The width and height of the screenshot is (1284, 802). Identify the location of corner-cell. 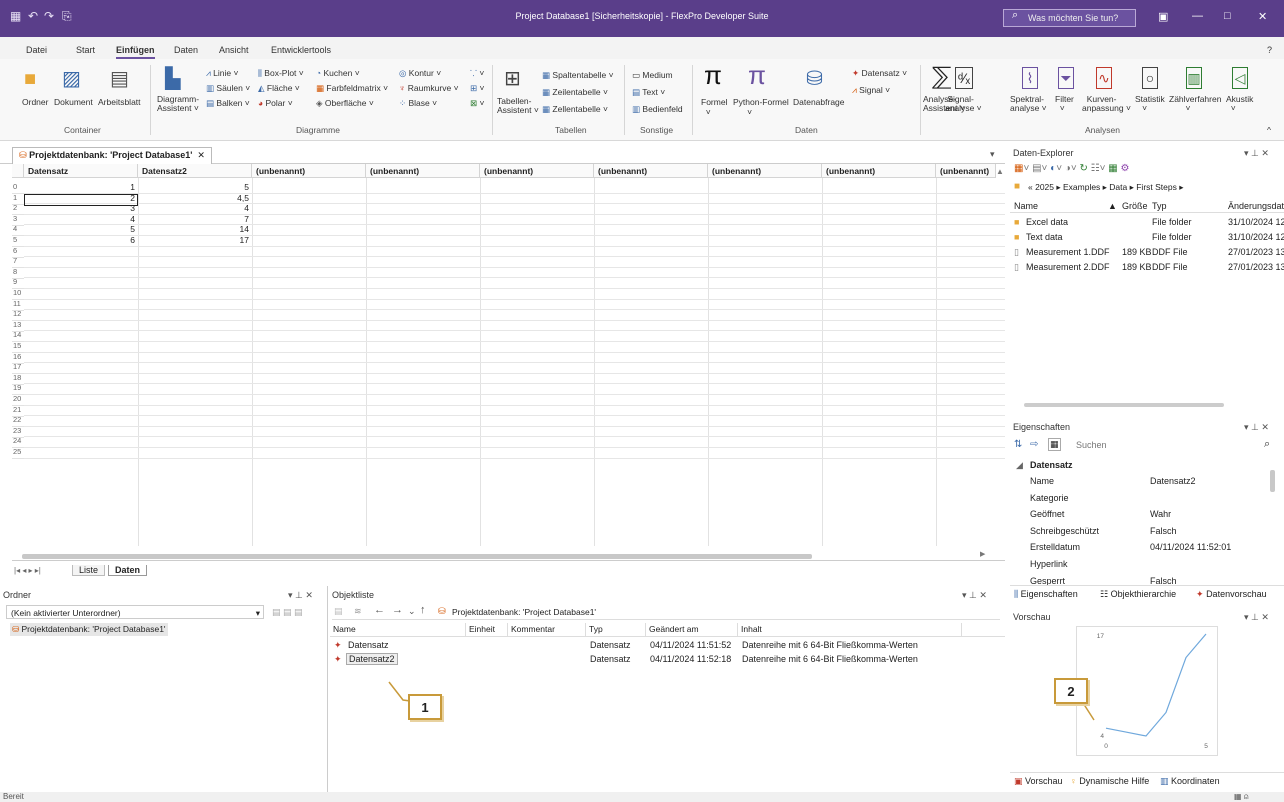
(18, 171).